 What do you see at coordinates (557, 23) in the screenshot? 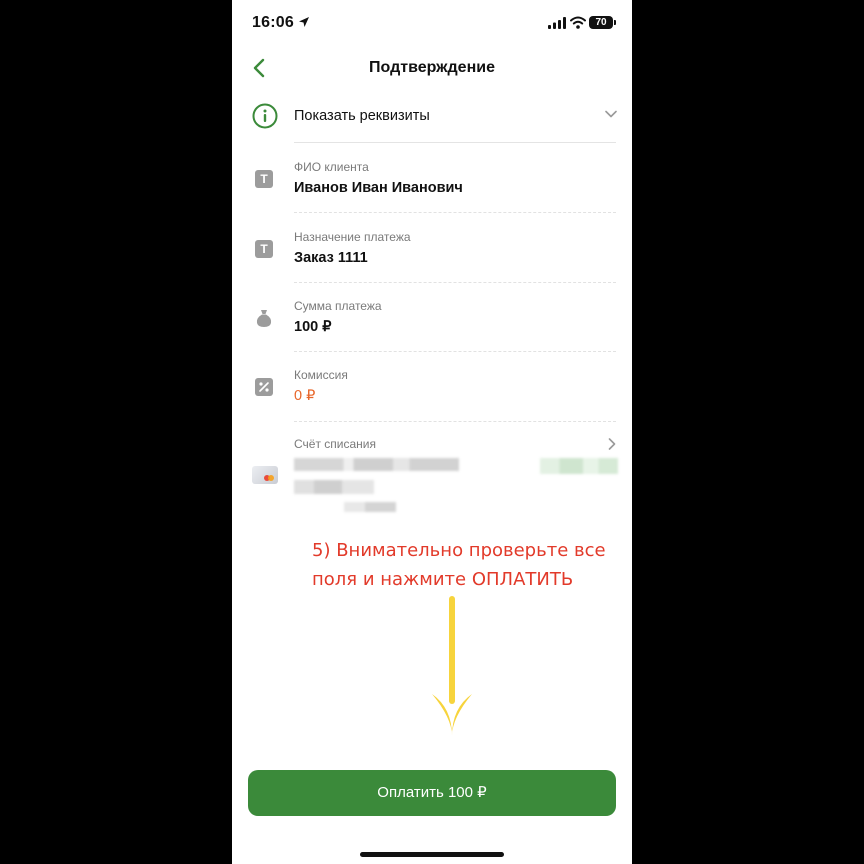
I see `signal-icon` at bounding box center [557, 23].